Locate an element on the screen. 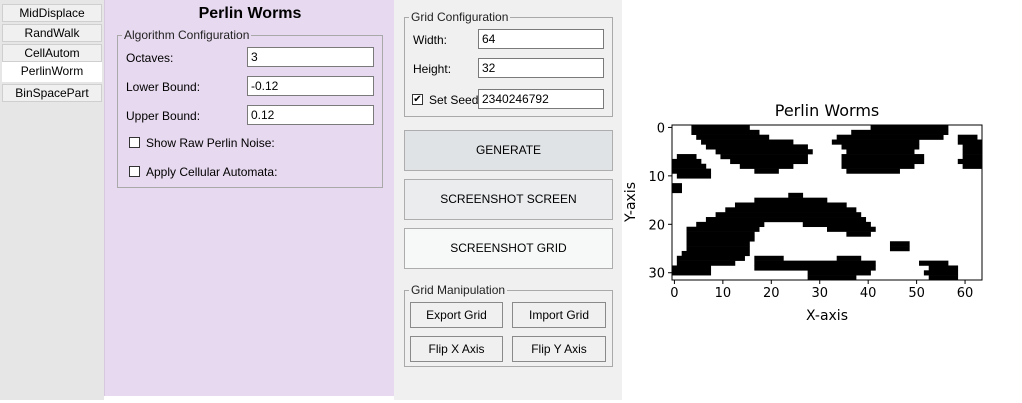 This screenshot has width=1022, height=403. cellular-automata-label: Apply Cellular Automata: is located at coordinates (212, 172).